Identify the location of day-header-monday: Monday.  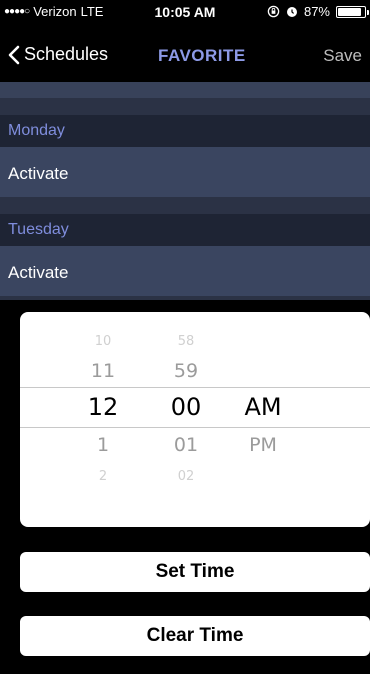
(185, 131).